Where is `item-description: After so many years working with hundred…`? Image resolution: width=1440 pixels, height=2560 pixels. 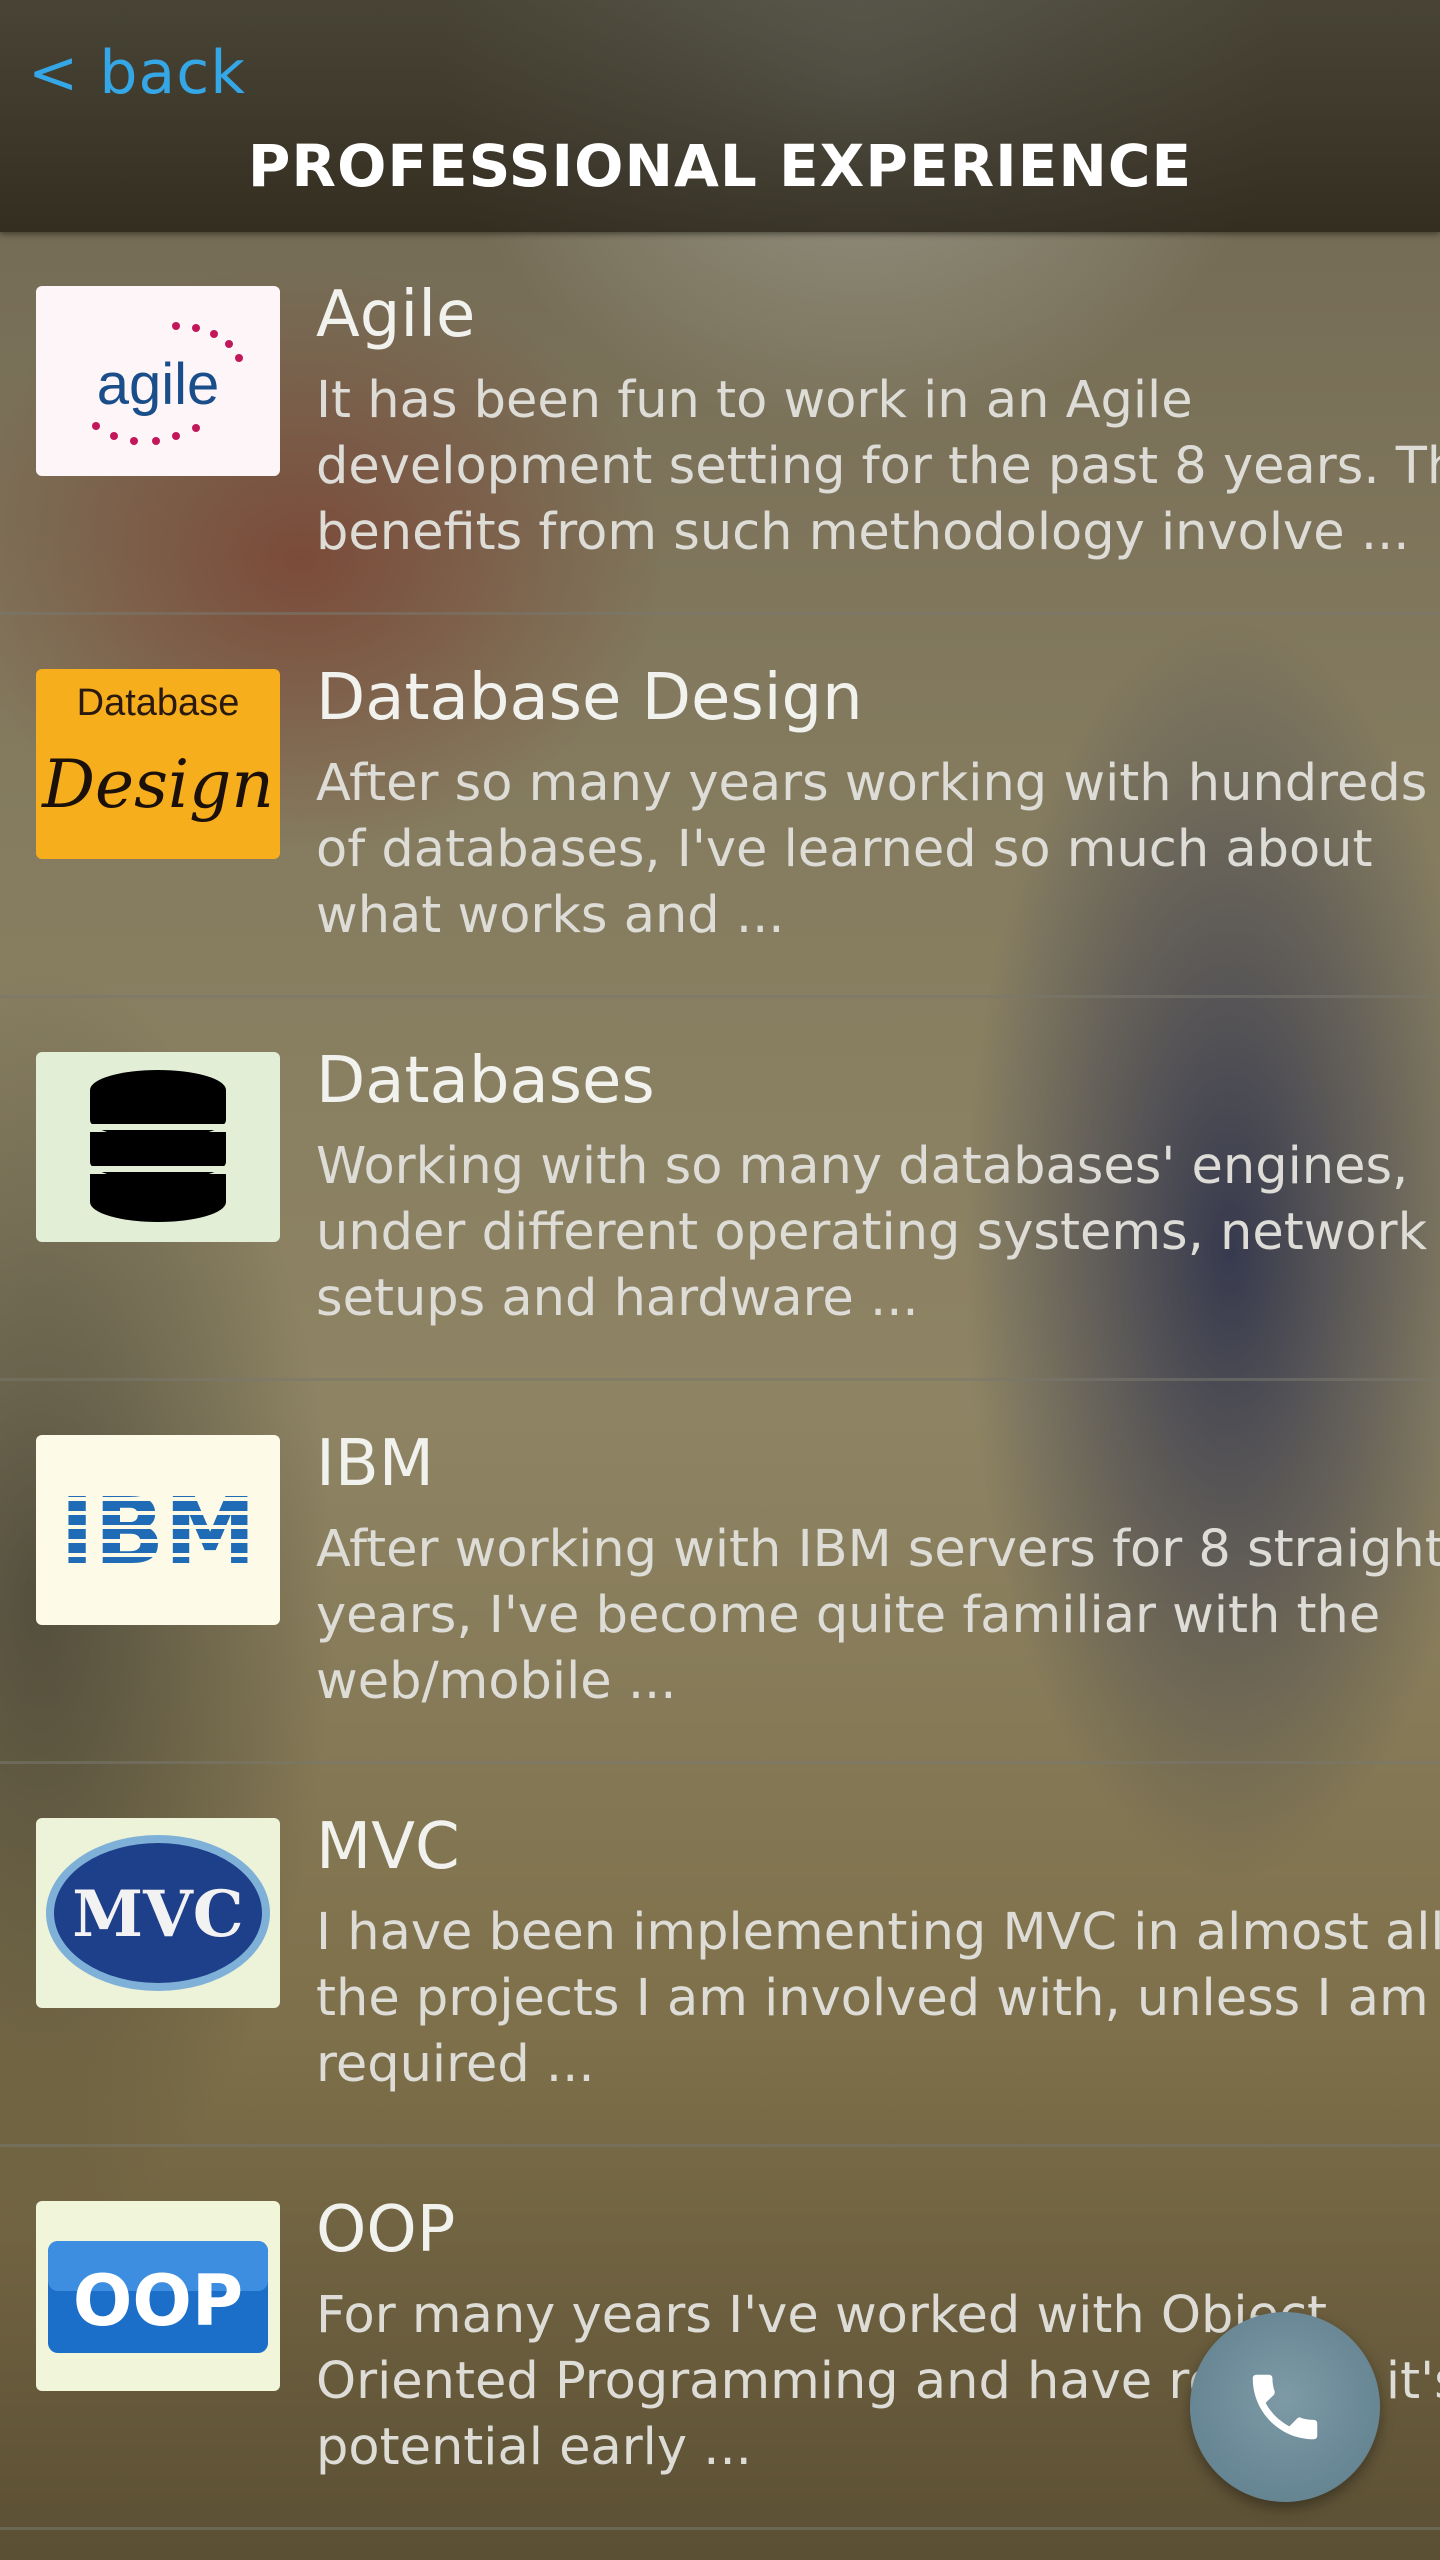 item-description: After so many years working with hundred… is located at coordinates (872, 849).